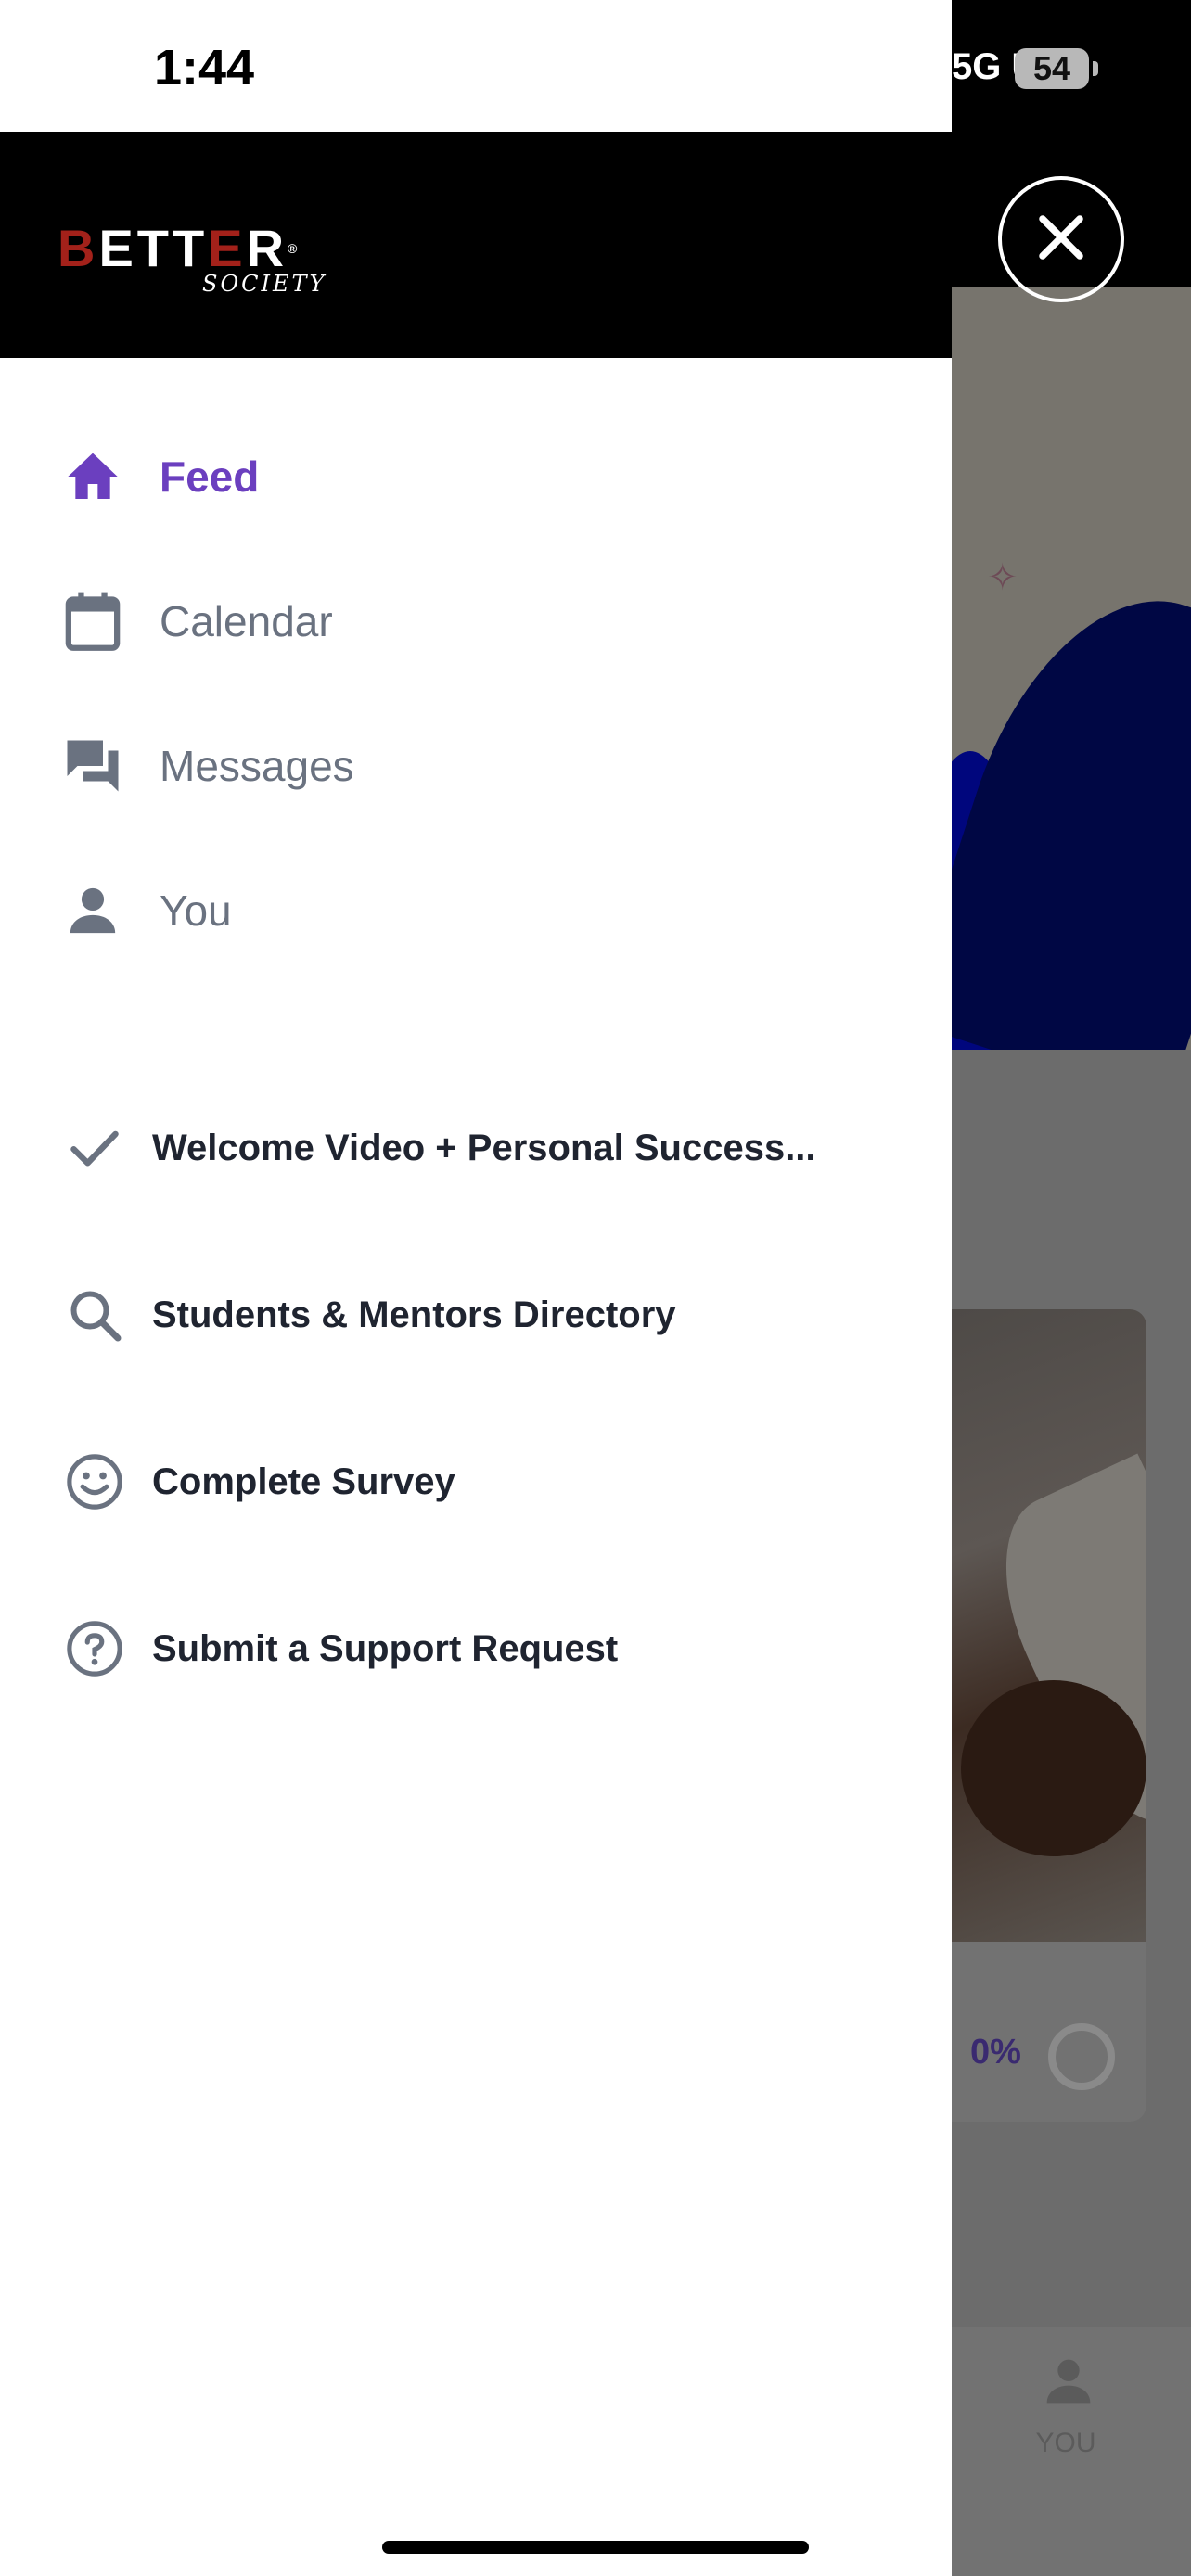 The height and width of the screenshot is (2576, 1191). Describe the element at coordinates (210, 477) in the screenshot. I see `nav-item-label: Feed` at that location.